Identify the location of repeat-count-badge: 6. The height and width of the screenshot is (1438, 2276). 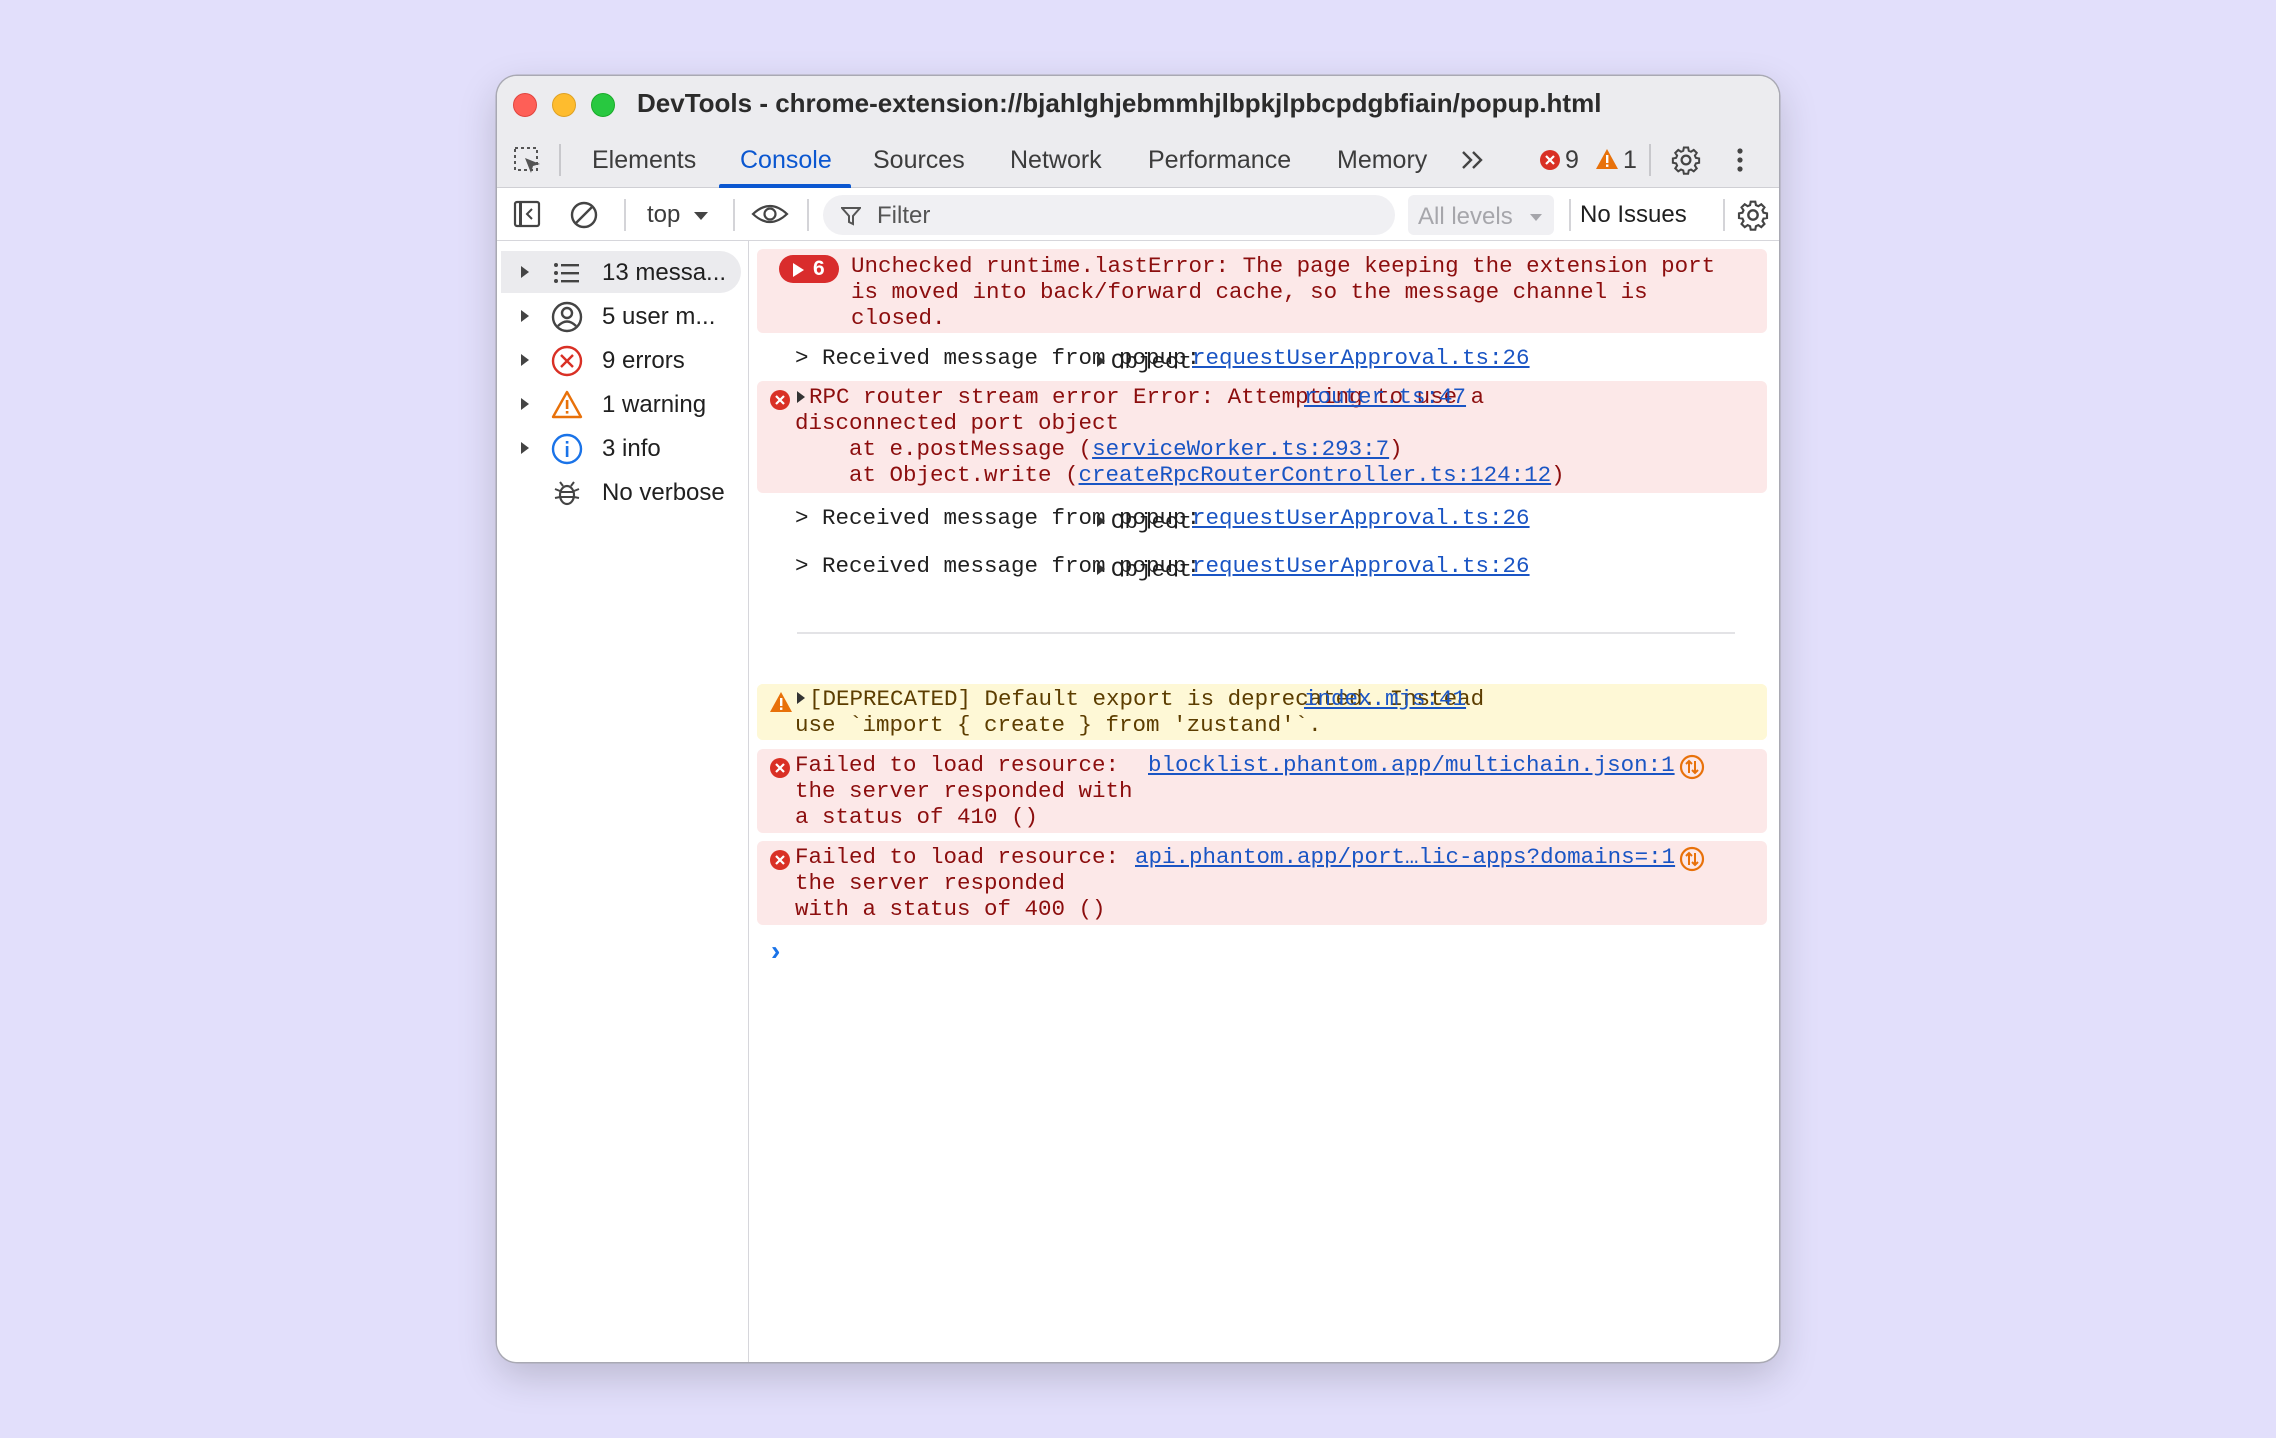
(809, 269).